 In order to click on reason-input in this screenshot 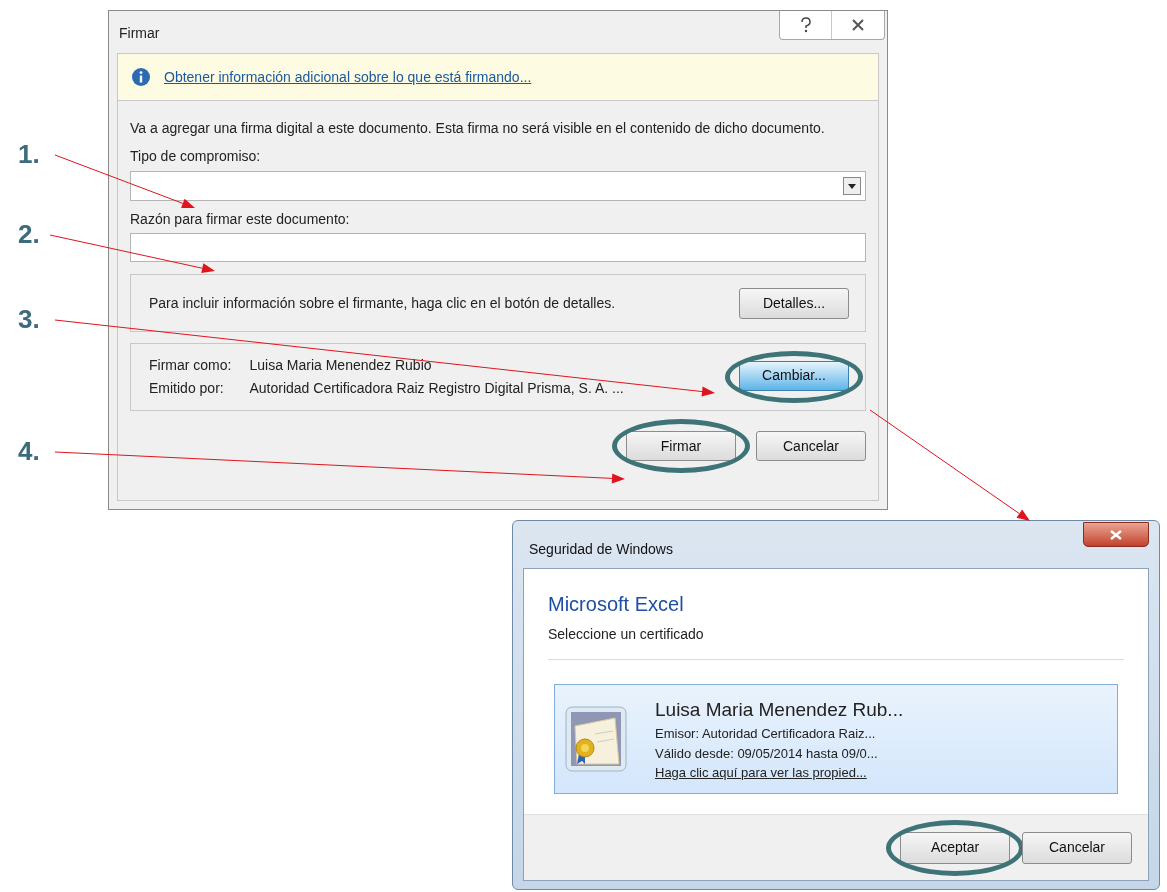, I will do `click(498, 247)`.